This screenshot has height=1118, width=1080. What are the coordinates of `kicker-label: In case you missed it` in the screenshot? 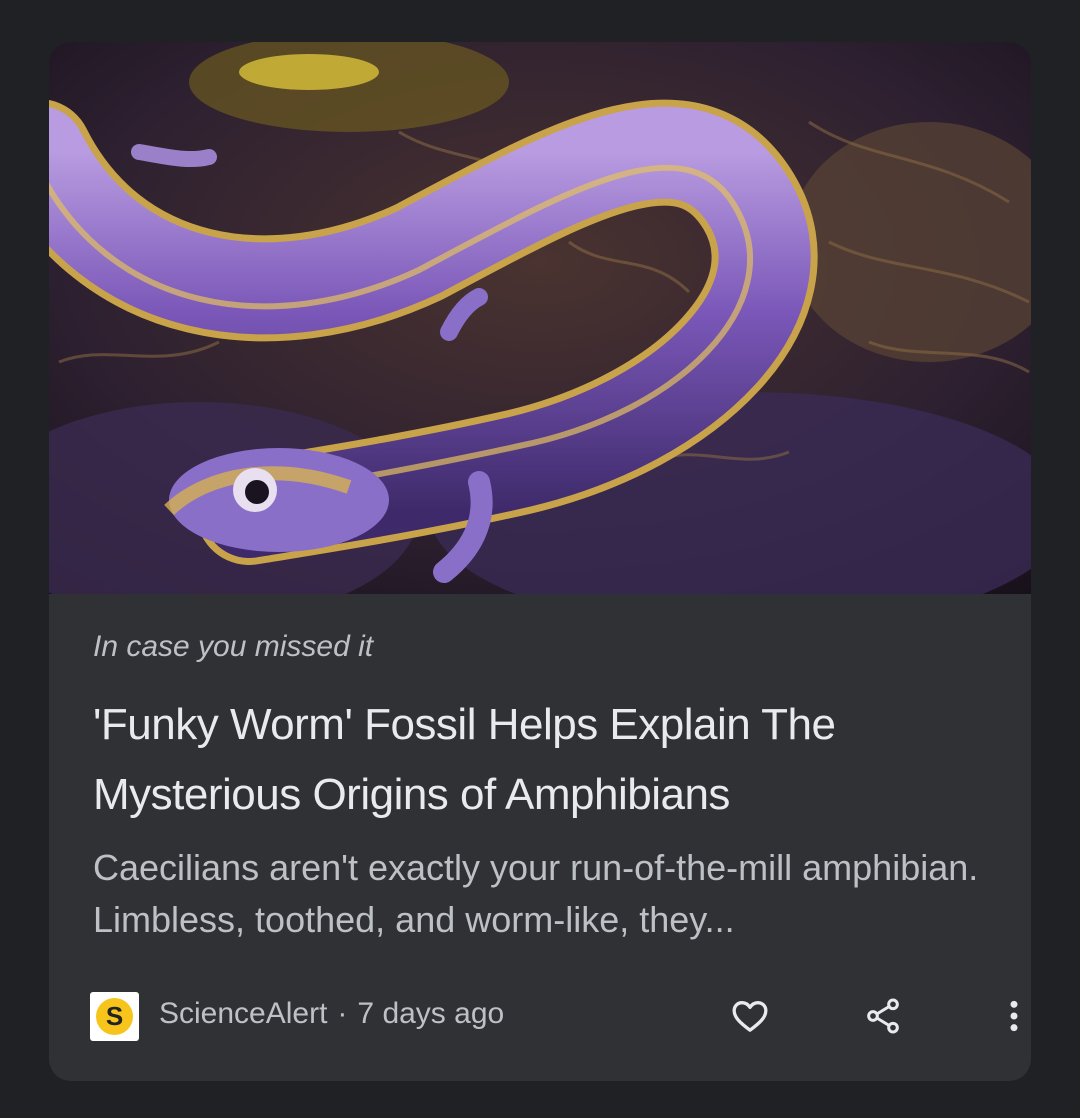 It's located at (233, 646).